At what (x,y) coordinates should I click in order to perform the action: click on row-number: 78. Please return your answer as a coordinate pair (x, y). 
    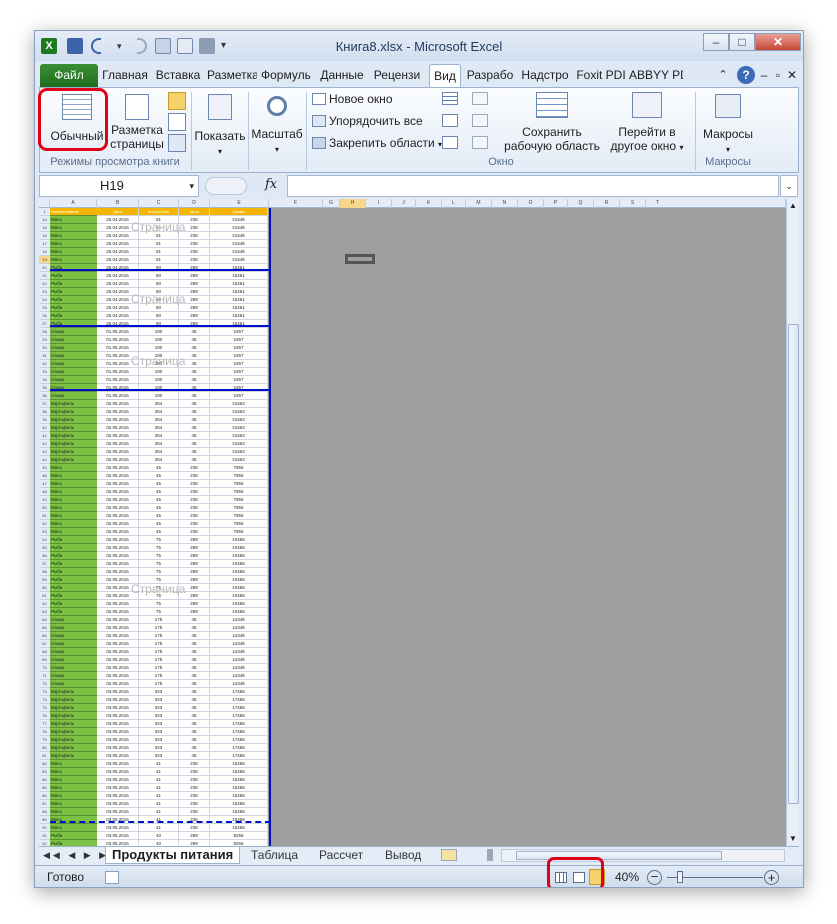
    Looking at the image, I should click on (44, 732).